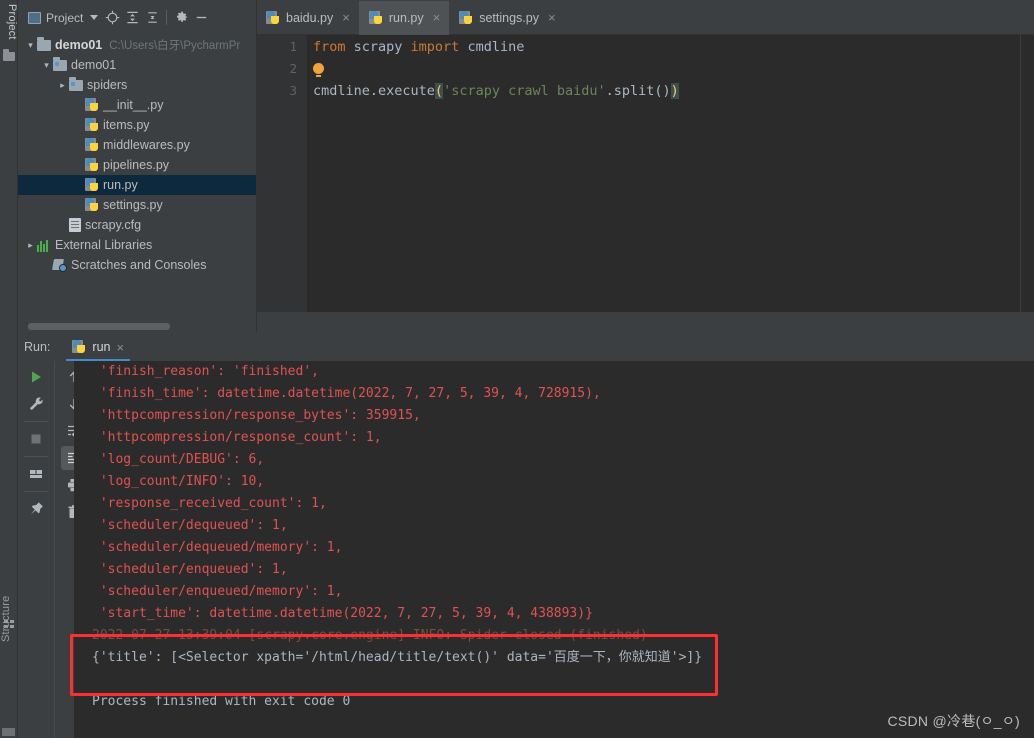  I want to click on tree-item-label: demo01, so click(94, 65).